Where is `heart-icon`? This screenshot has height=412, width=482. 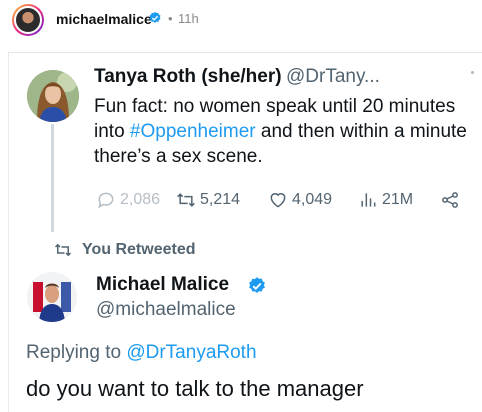 heart-icon is located at coordinates (278, 200).